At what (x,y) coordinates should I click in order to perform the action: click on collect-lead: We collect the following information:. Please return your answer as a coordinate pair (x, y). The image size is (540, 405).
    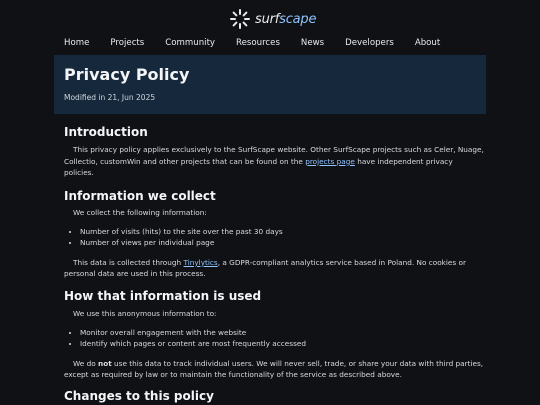
    Looking at the image, I should click on (140, 212).